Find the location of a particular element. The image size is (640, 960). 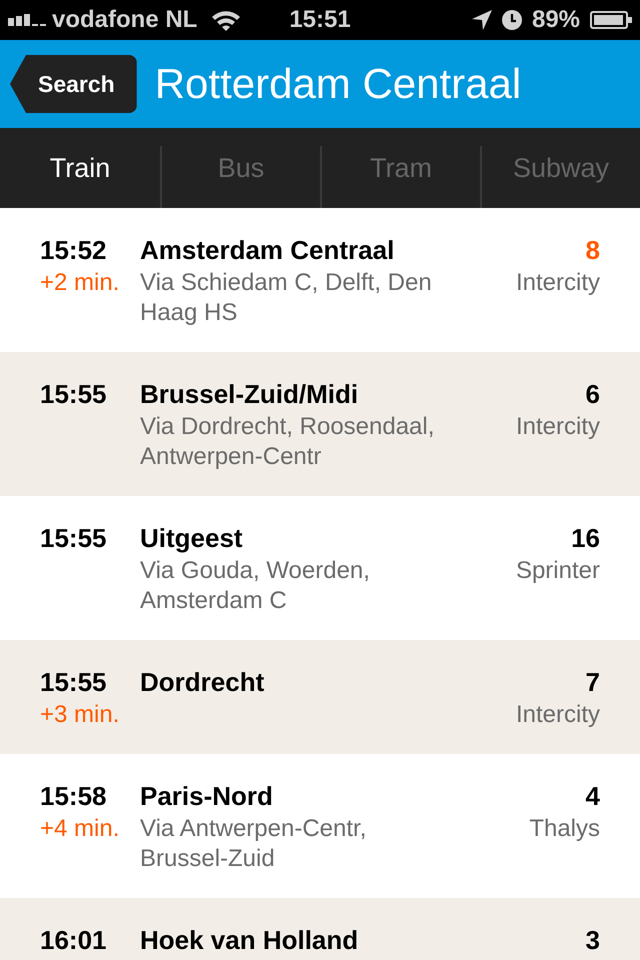

clock-time: 15:51 is located at coordinates (320, 20).